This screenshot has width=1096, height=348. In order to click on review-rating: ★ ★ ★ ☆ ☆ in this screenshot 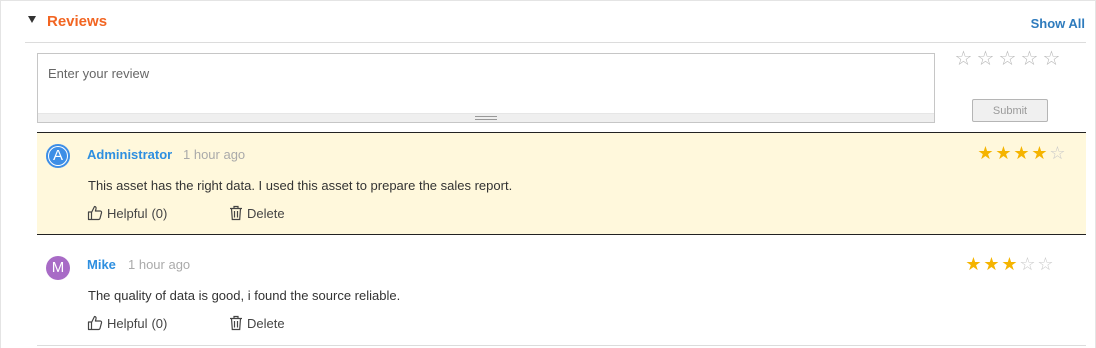, I will do `click(1009, 264)`.